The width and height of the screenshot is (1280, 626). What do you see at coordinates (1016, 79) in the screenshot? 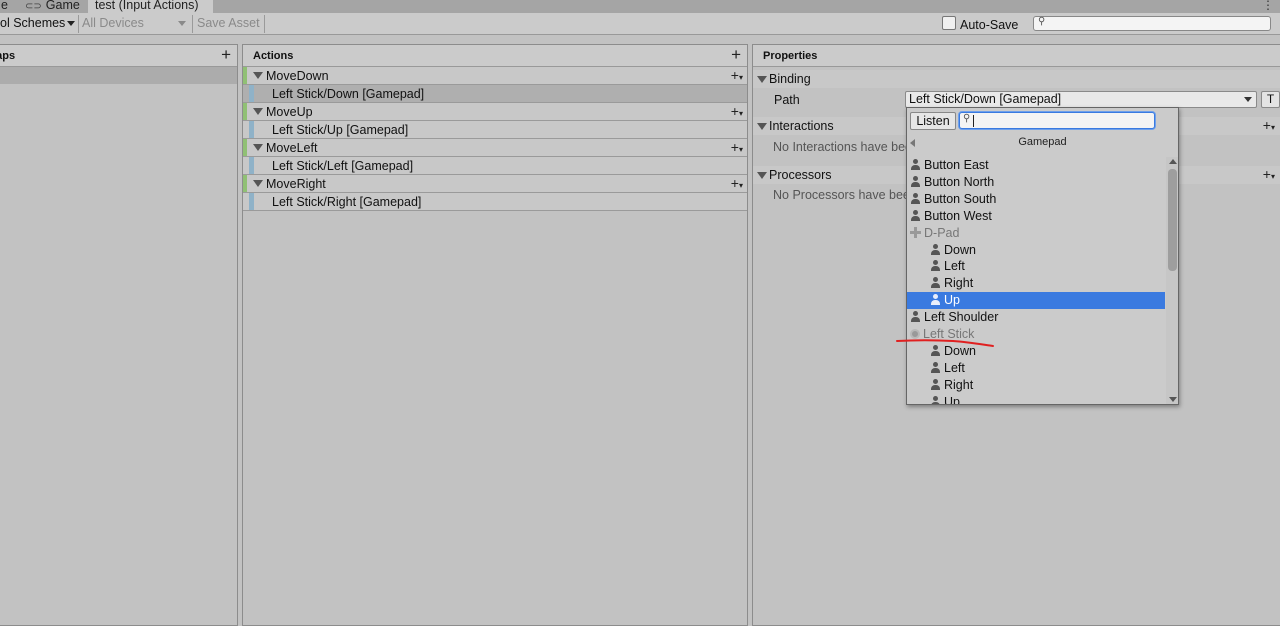
I see `binding-section-header: Binding` at bounding box center [1016, 79].